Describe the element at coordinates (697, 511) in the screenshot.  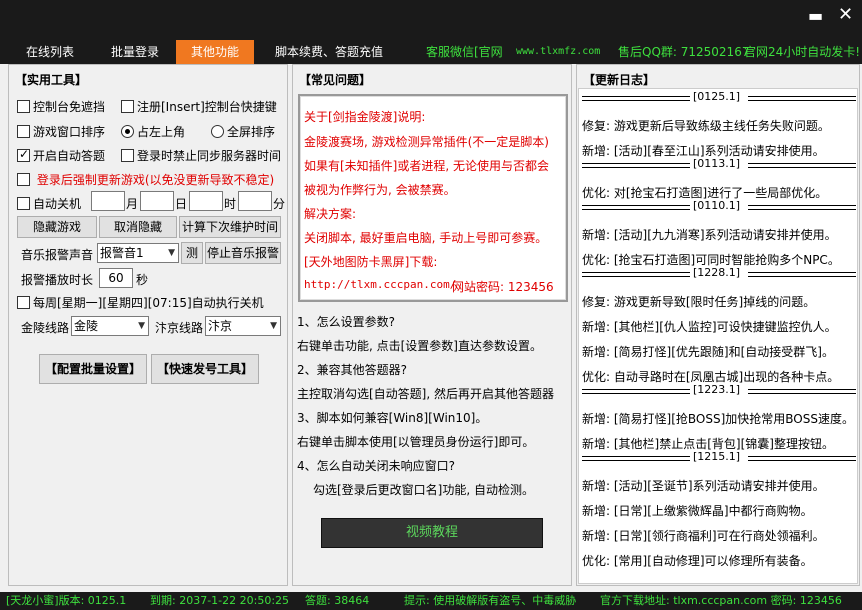
I see `changelog-entry: 新增: [日常][上缴紫微辉晶]中都行商购物。` at that location.